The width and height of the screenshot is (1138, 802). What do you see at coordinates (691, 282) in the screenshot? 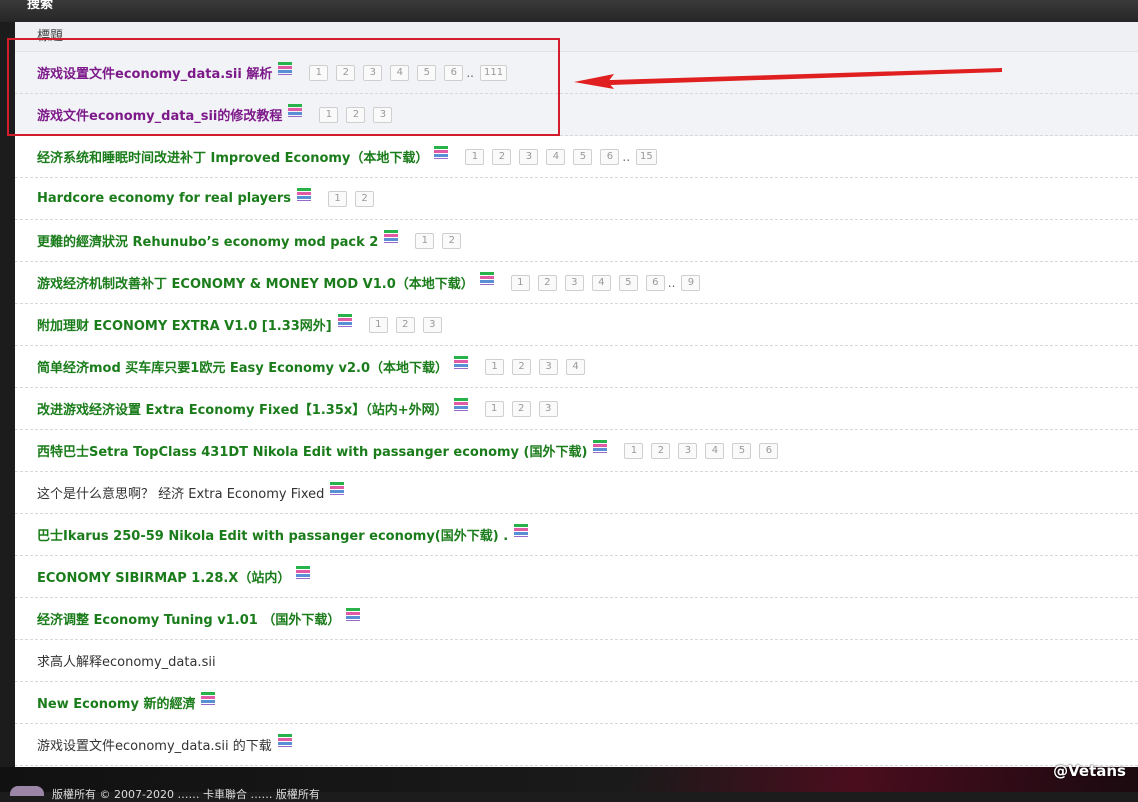
I see `last-page-link: 9` at bounding box center [691, 282].